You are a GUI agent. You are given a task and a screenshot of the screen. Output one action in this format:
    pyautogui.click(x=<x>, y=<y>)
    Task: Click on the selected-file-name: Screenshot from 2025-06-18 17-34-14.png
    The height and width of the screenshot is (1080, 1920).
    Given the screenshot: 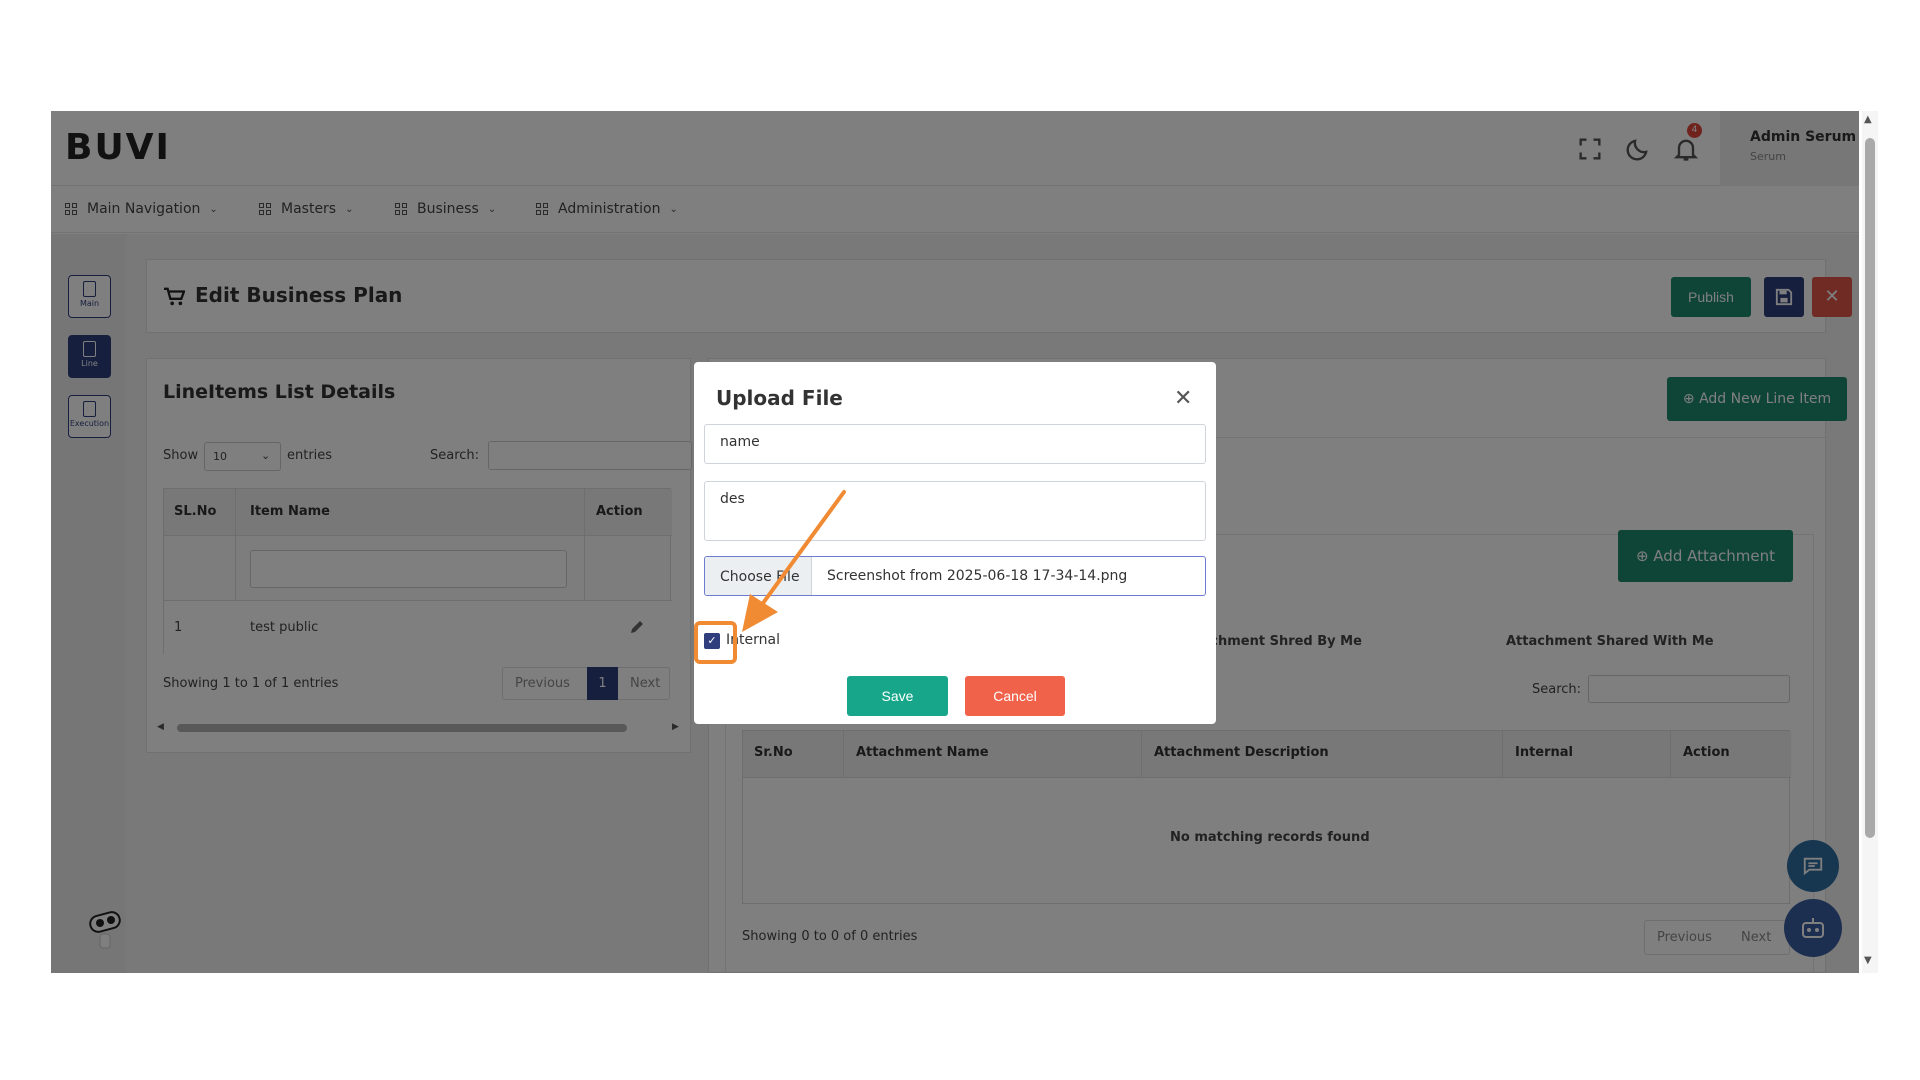 What is the action you would take?
    pyautogui.click(x=977, y=576)
    